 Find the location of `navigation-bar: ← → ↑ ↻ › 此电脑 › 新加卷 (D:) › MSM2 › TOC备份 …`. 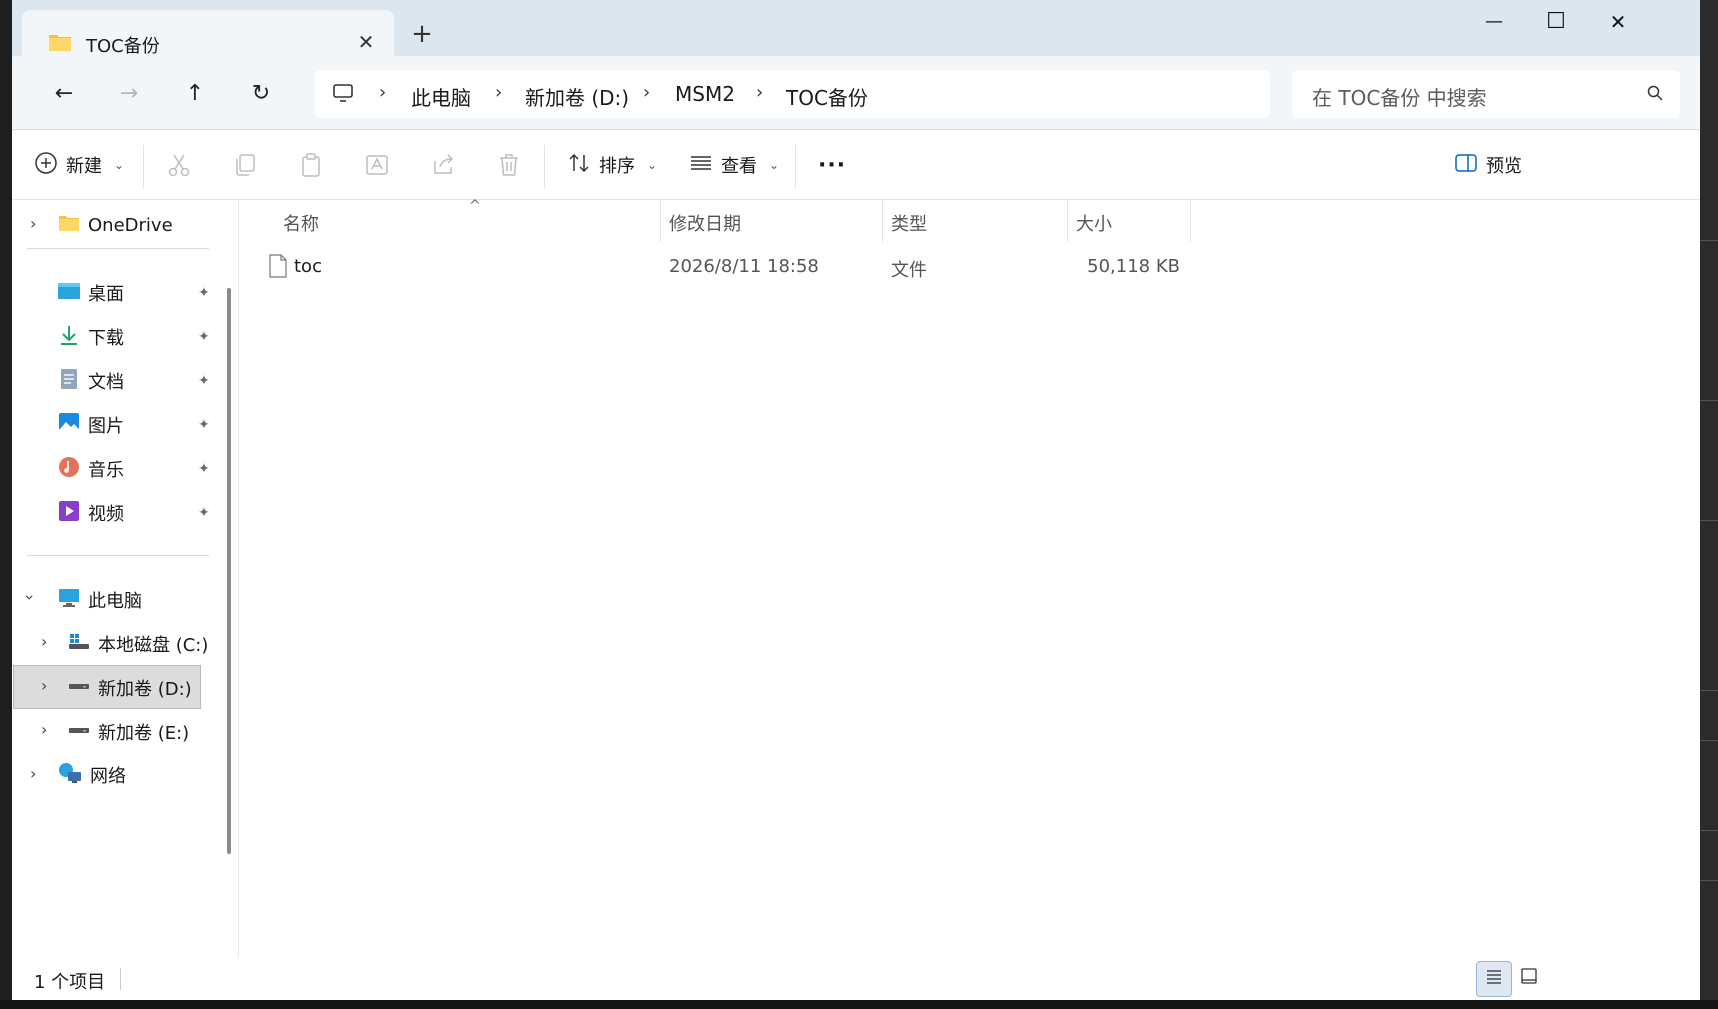

navigation-bar: ← → ↑ ↻ › 此电脑 › 新加卷 (D:) › MSM2 › TOC备份 … is located at coordinates (856, 93).